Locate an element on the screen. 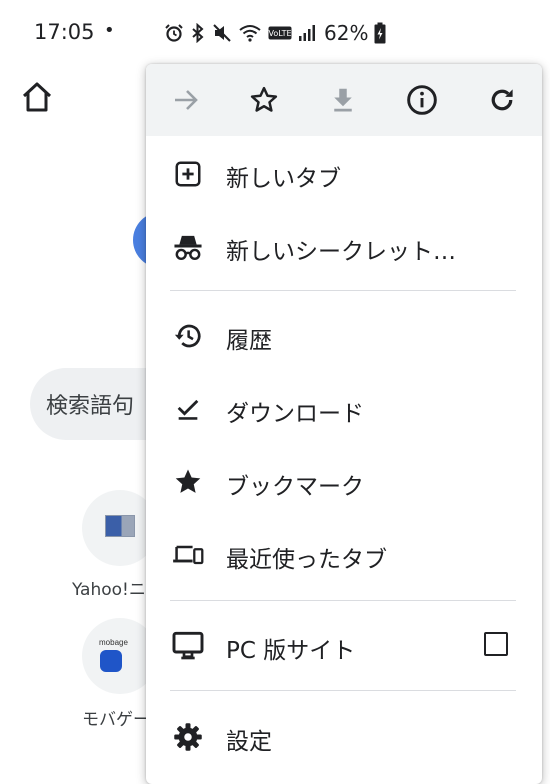 The width and height of the screenshot is (550, 784). download-icon is located at coordinates (343, 100).